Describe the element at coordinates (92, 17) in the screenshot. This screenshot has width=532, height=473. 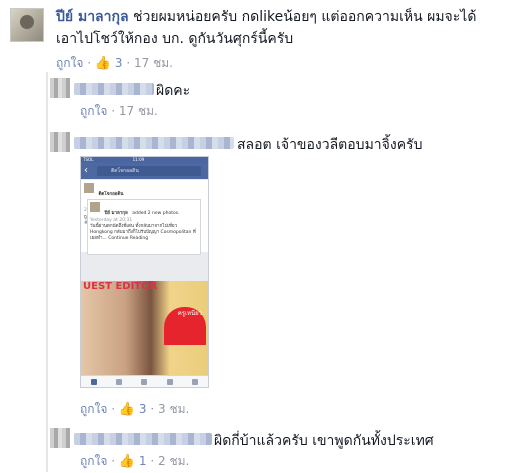
I see `comment-author: ปีย์ มาลากุล` at that location.